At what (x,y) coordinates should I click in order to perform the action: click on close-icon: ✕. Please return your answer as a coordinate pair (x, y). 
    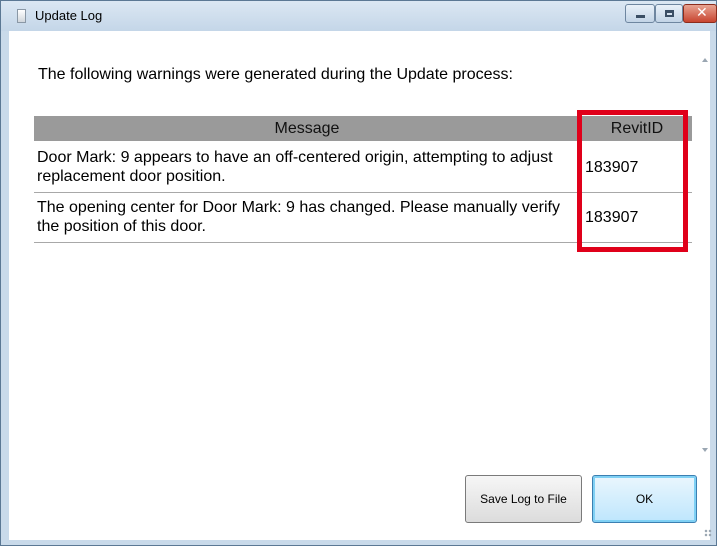
    Looking at the image, I should click on (702, 13).